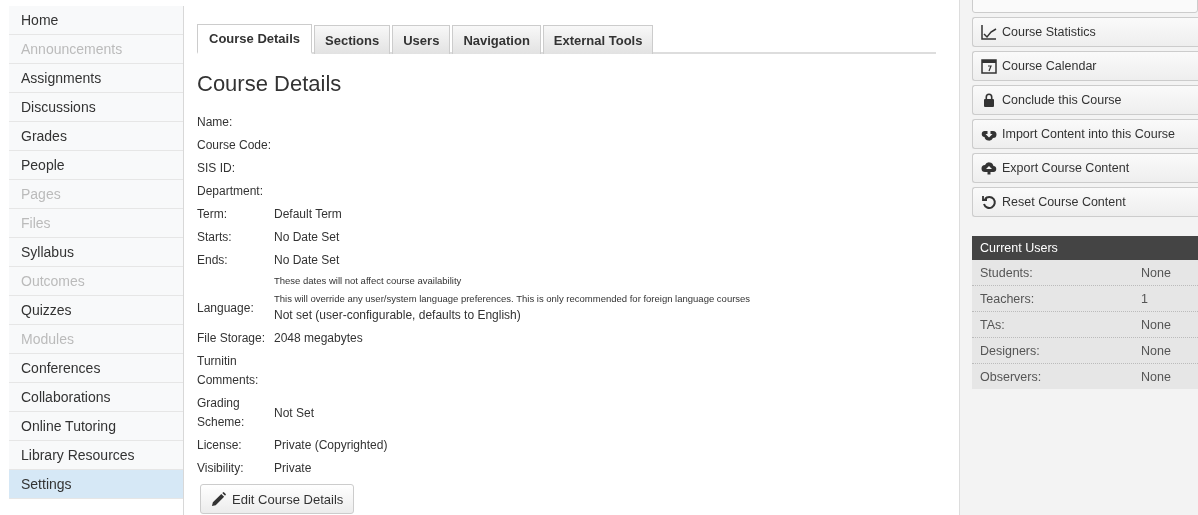 Image resolution: width=1198 pixels, height=515 pixels. What do you see at coordinates (216, 168) in the screenshot?
I see `field-label: SIS ID:` at bounding box center [216, 168].